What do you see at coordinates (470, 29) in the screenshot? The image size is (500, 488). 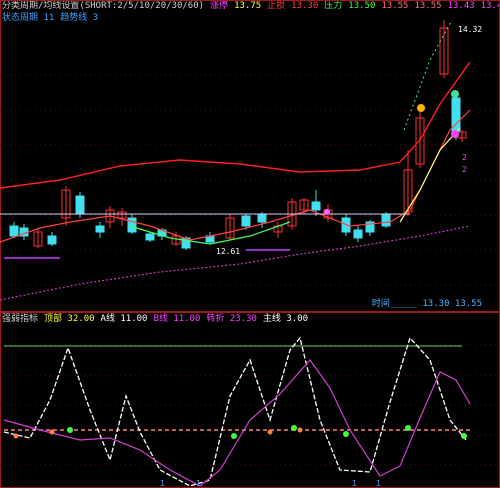 I see `price-label-high: 14.32` at bounding box center [470, 29].